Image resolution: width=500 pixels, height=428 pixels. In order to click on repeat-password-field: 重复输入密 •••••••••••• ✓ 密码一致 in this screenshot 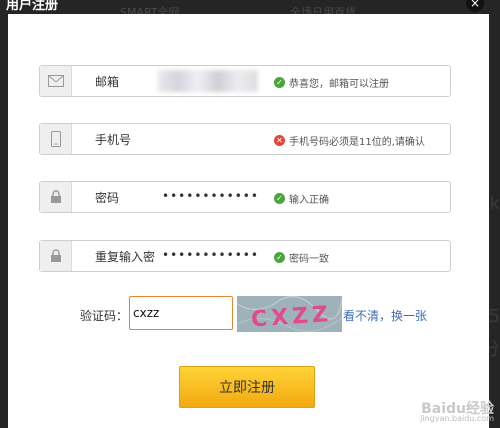, I will do `click(245, 256)`.